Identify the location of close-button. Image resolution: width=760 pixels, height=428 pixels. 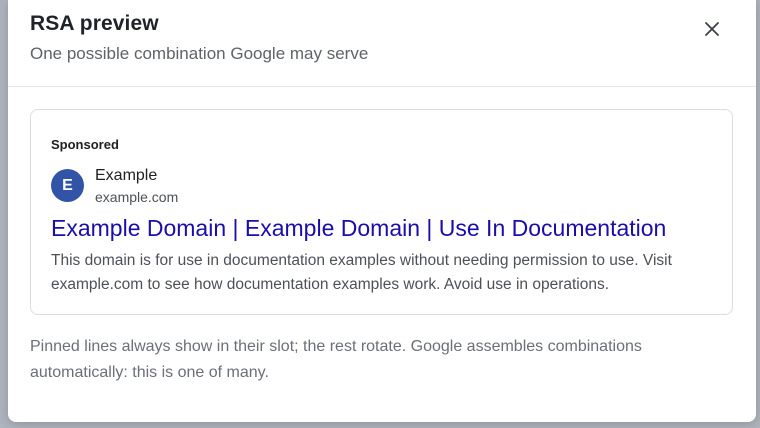
(712, 29).